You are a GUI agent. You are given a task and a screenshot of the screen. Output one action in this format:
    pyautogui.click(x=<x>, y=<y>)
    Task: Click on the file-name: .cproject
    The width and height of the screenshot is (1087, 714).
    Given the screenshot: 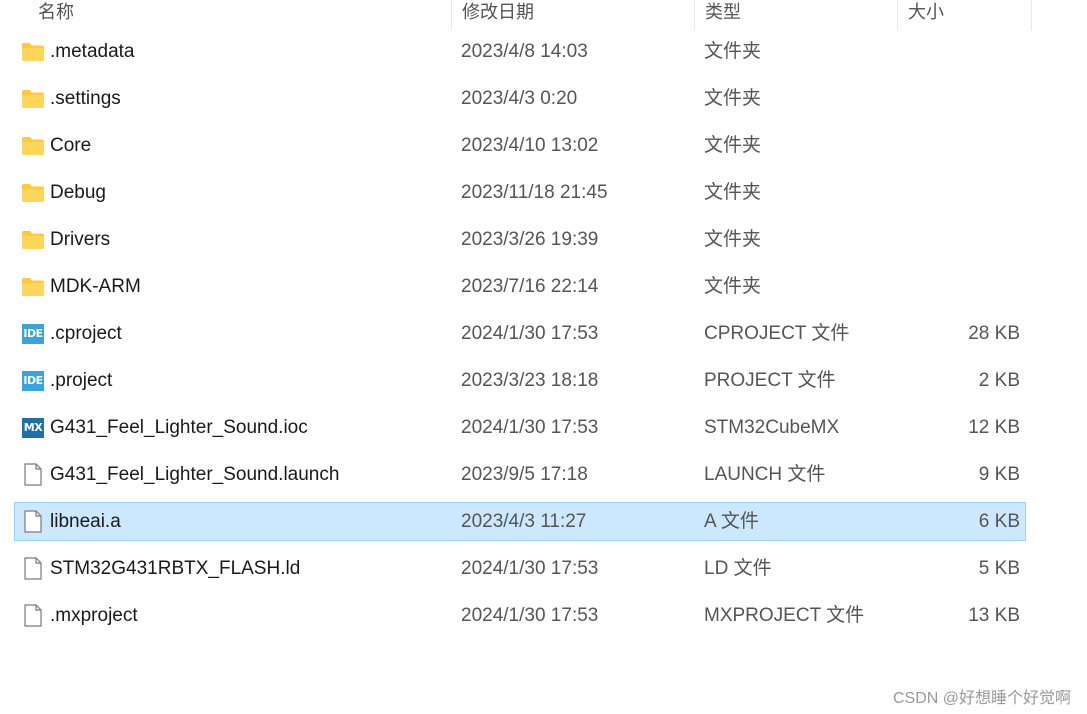 What is the action you would take?
    pyautogui.click(x=86, y=333)
    